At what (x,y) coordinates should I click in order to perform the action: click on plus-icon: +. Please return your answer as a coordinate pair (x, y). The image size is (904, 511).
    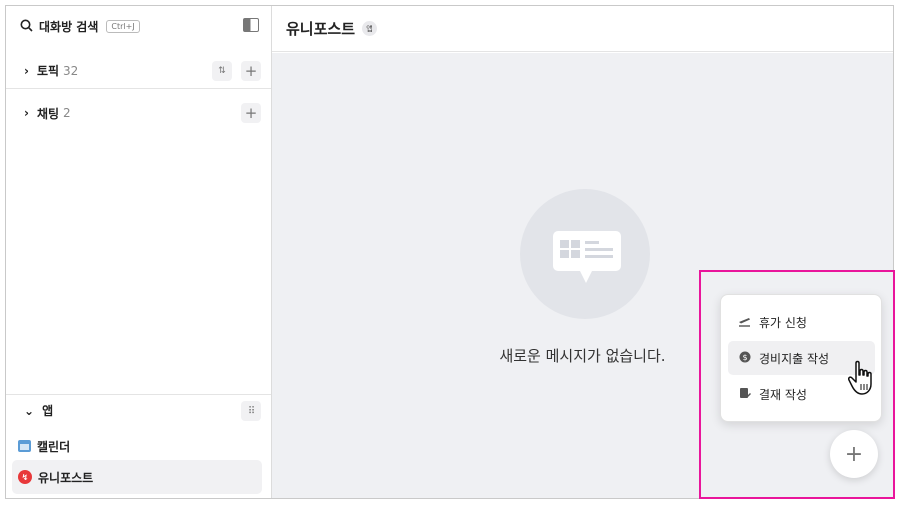
    Looking at the image, I should click on (854, 454).